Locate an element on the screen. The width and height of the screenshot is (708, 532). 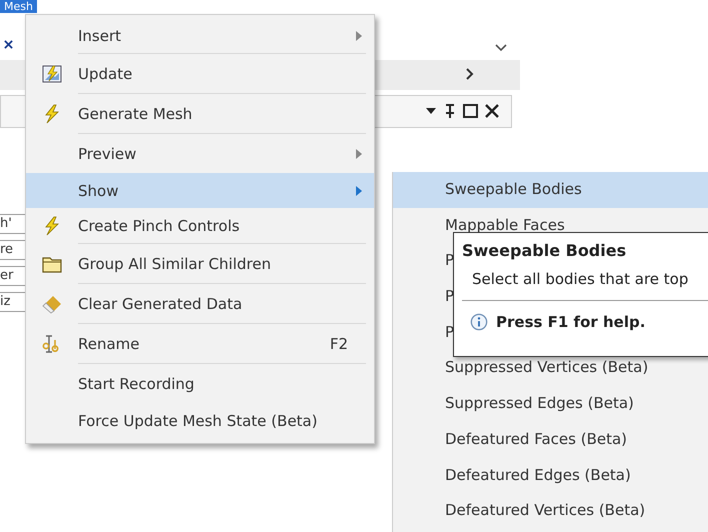
menu-item: Insert is located at coordinates (200, 35).